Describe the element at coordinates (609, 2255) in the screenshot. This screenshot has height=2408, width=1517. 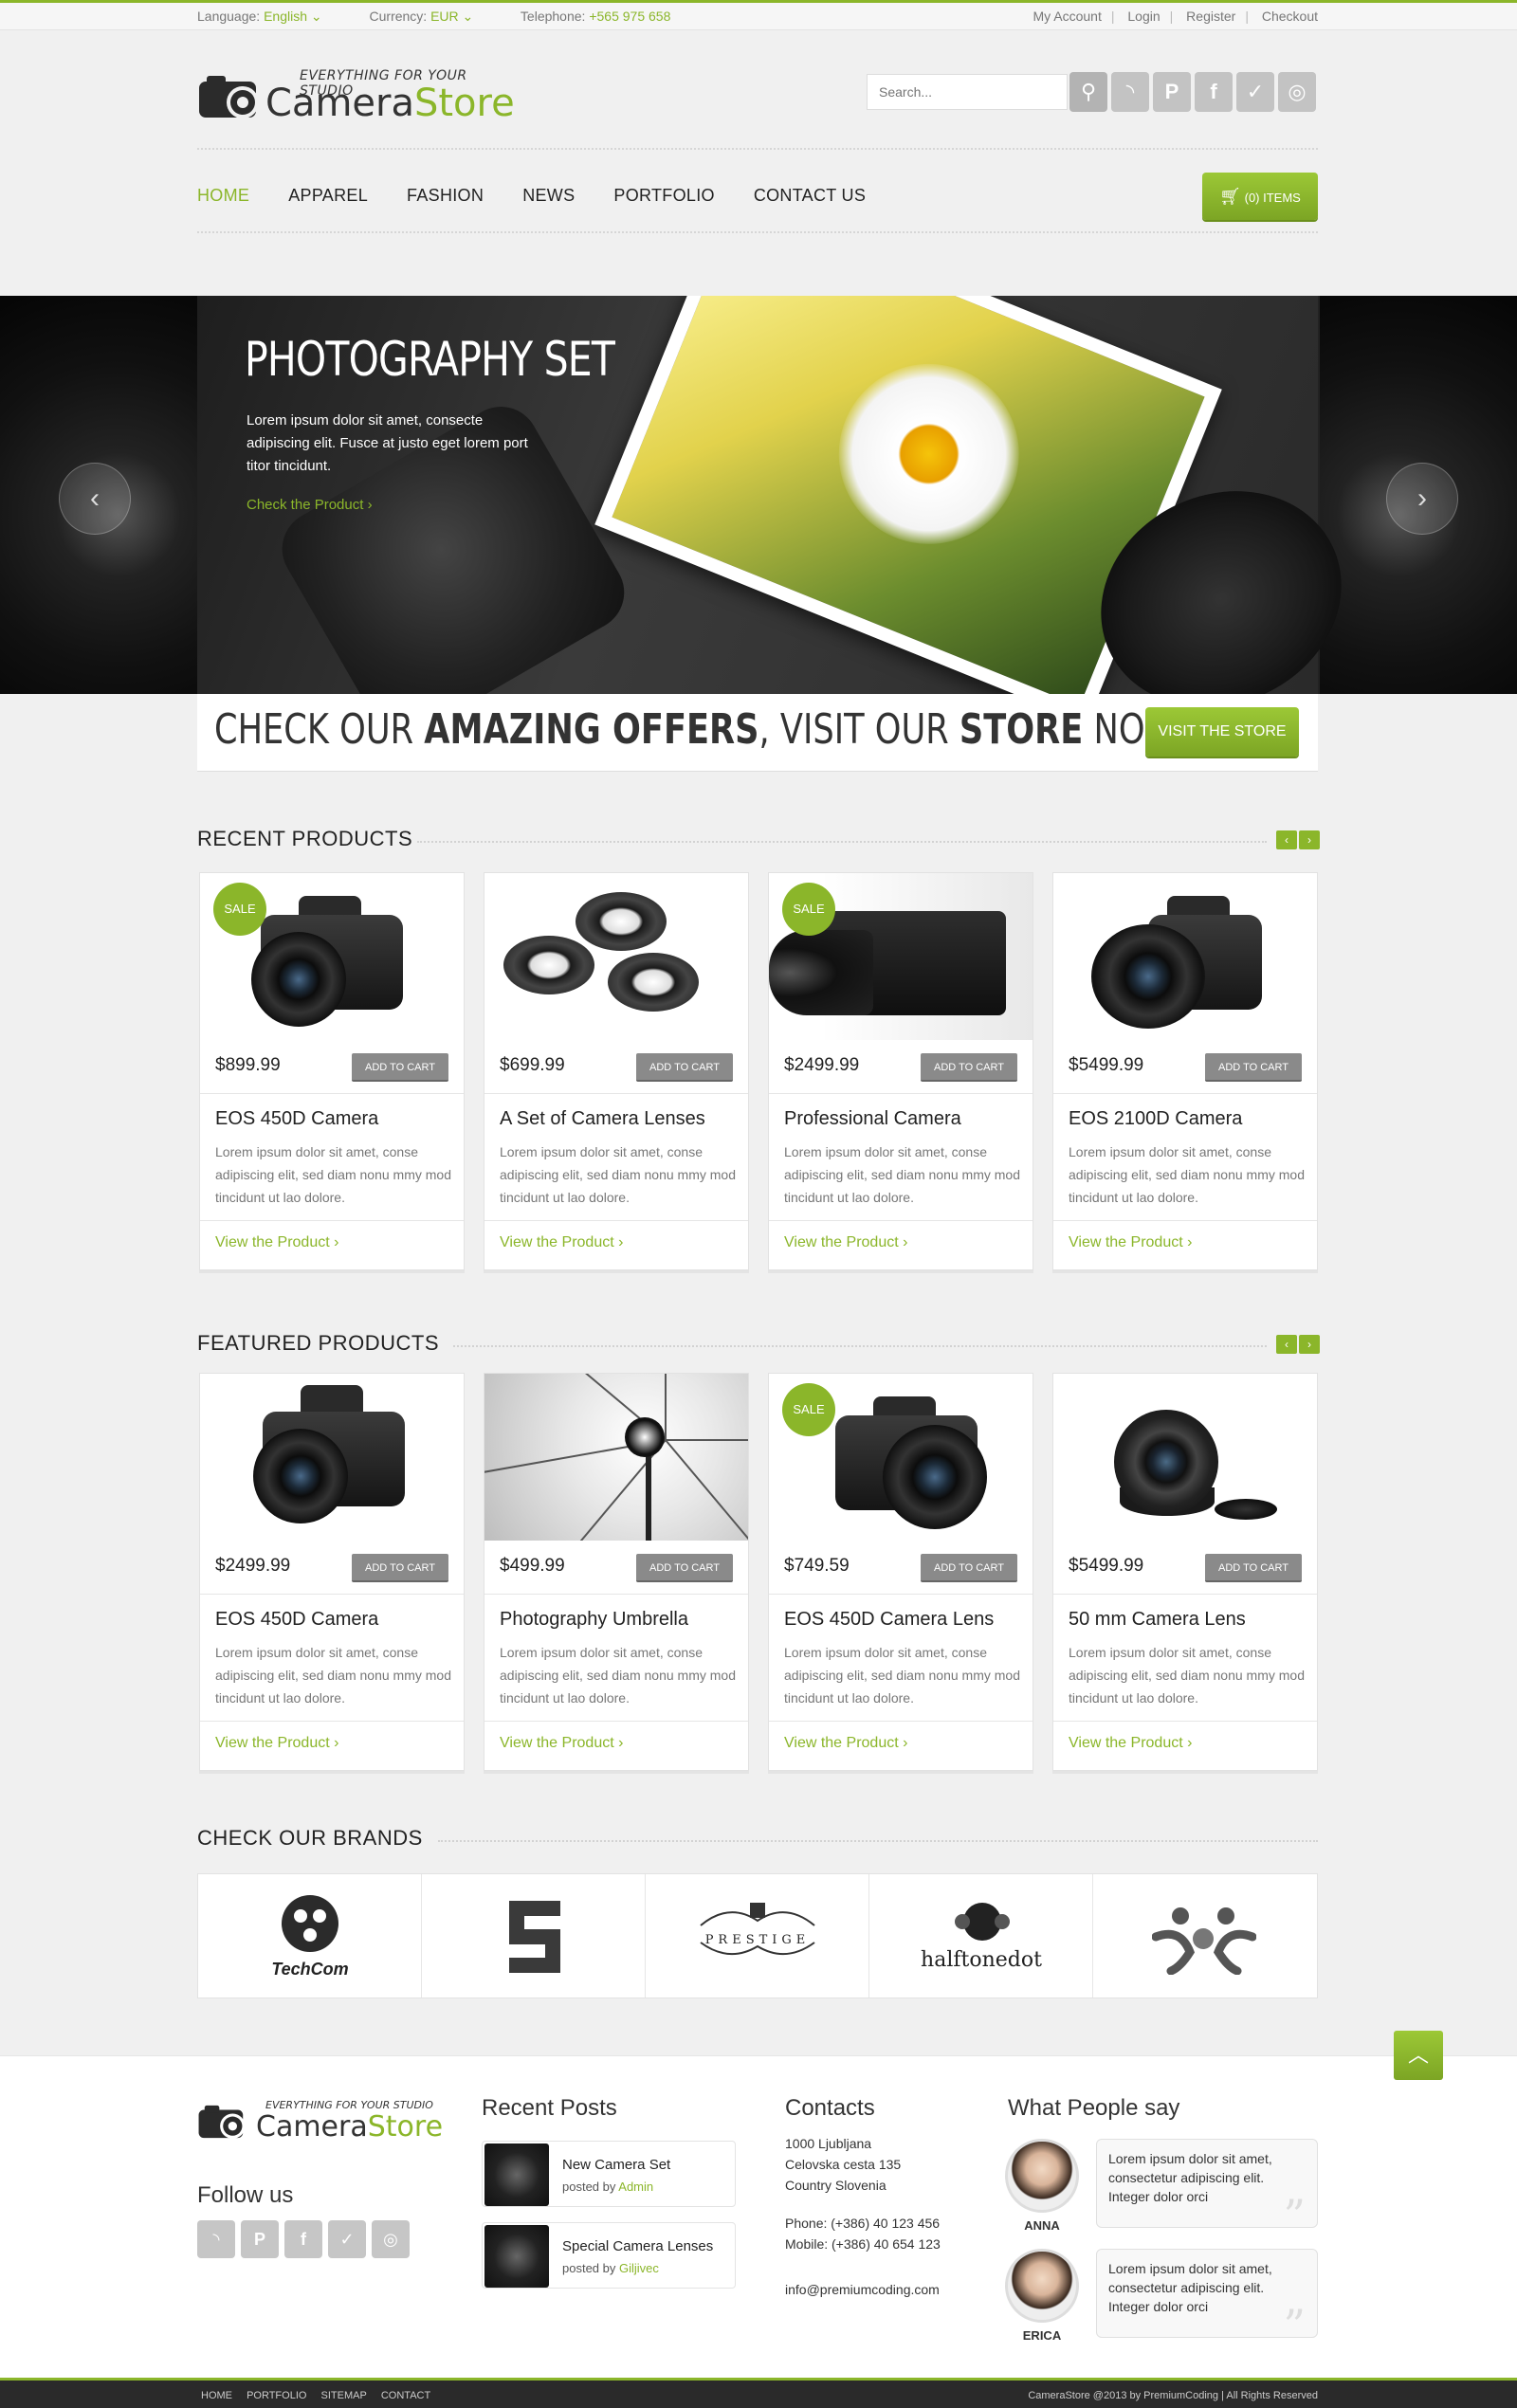
I see `recent-post-item: Special Camera Lenses posted by Giljivec` at that location.